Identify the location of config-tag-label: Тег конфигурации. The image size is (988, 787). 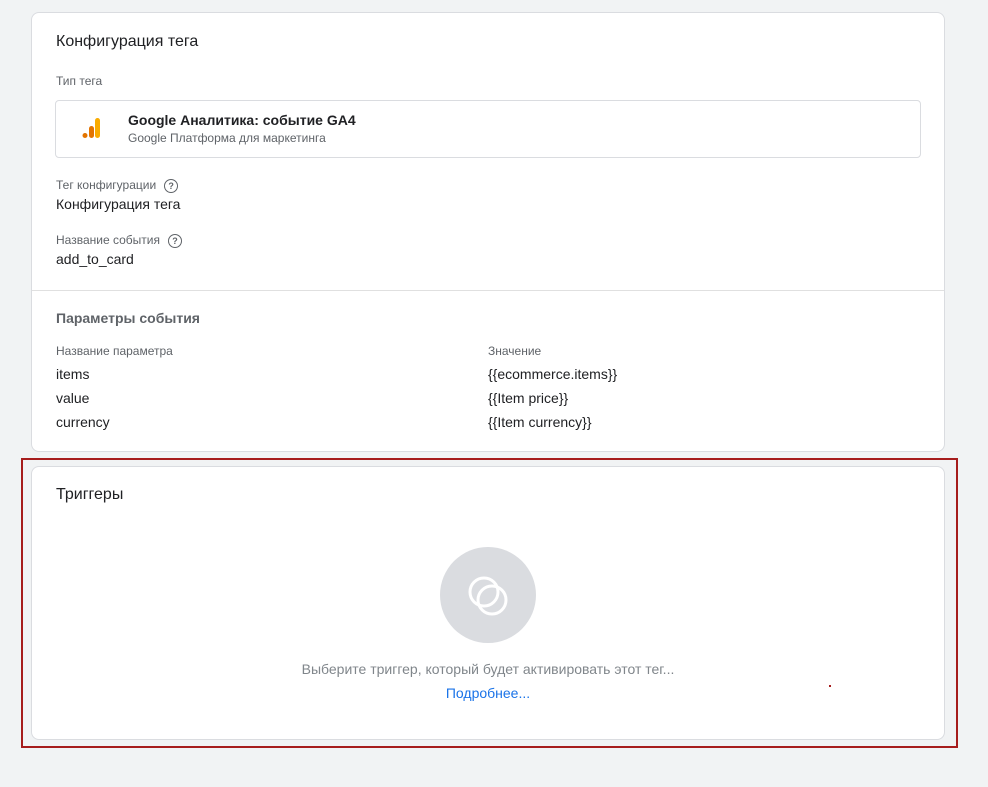
(106, 185).